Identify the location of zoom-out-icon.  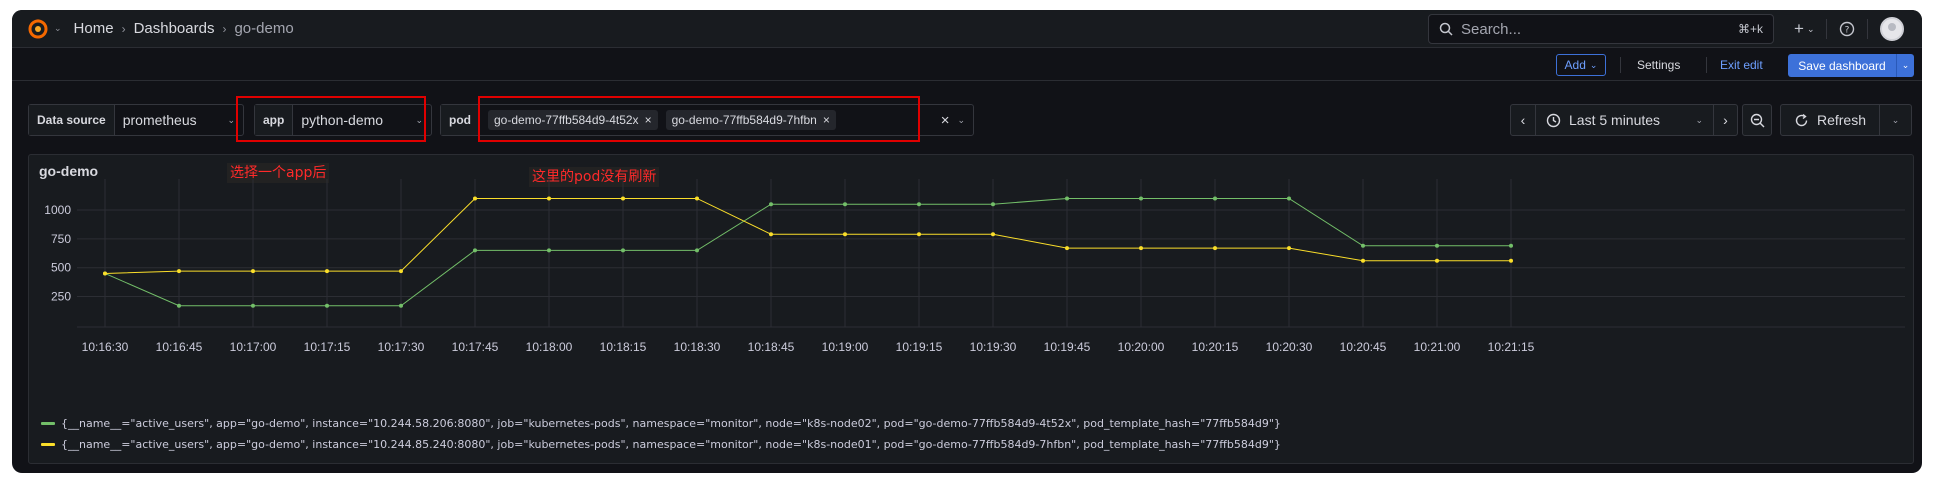
(1757, 120).